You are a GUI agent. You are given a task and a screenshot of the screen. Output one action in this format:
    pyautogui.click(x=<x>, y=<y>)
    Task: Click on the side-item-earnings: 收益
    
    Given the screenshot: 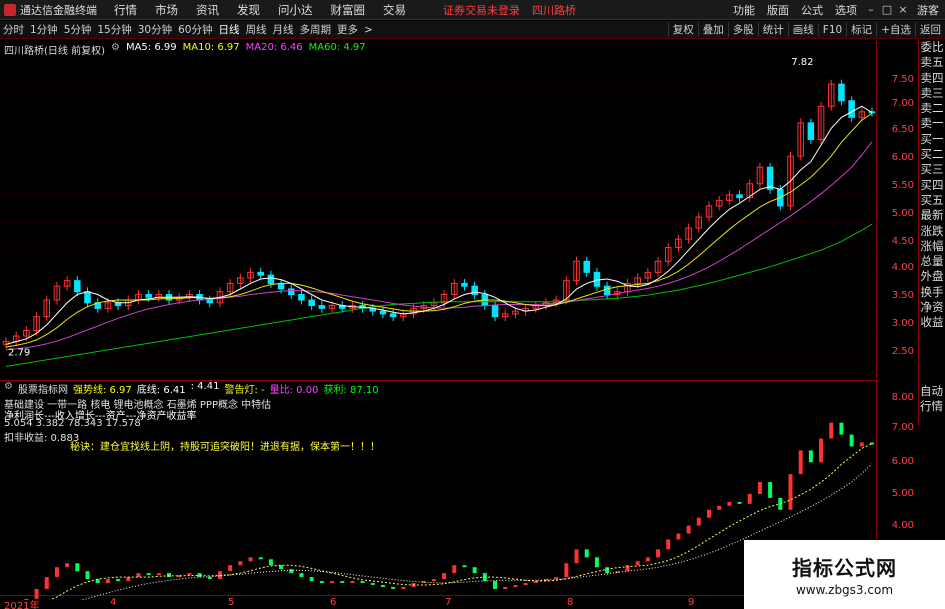 What is the action you would take?
    pyautogui.click(x=932, y=322)
    